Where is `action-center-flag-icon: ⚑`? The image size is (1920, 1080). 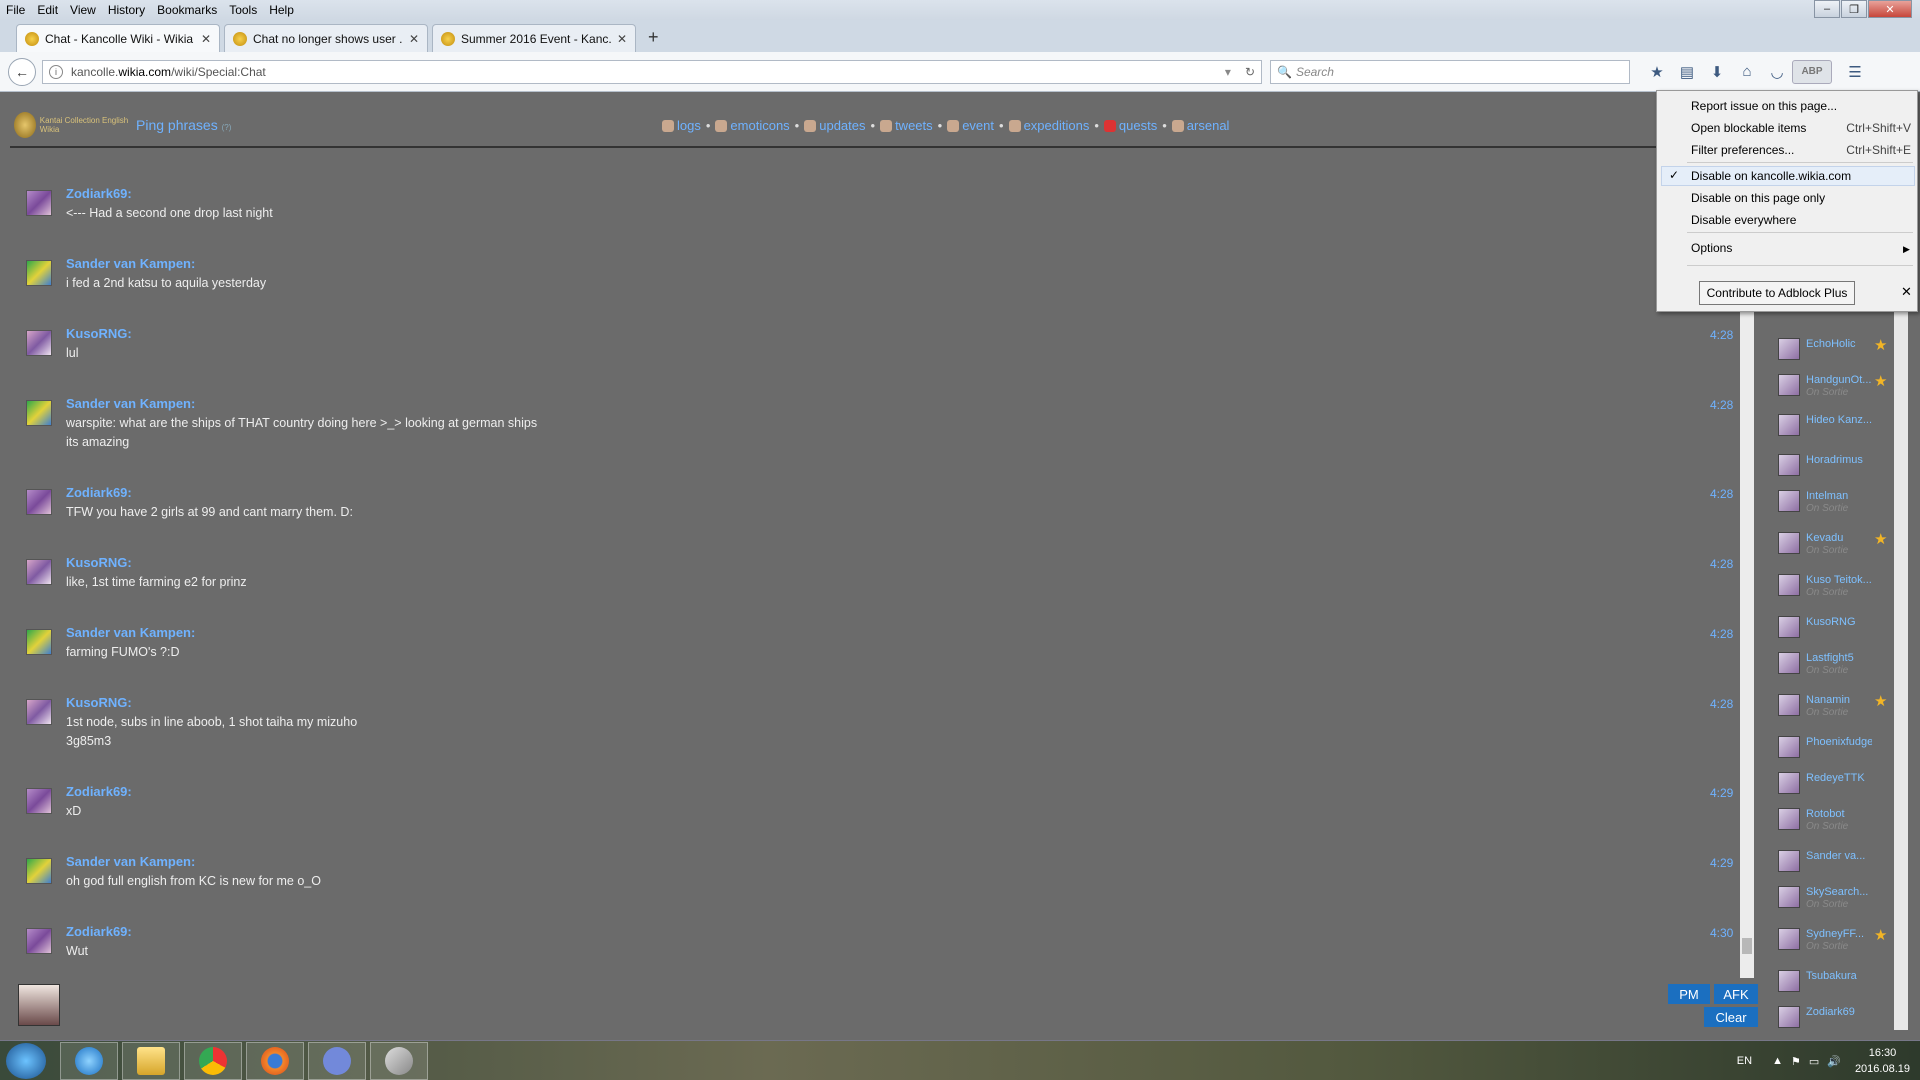 action-center-flag-icon: ⚑ is located at coordinates (1796, 1061).